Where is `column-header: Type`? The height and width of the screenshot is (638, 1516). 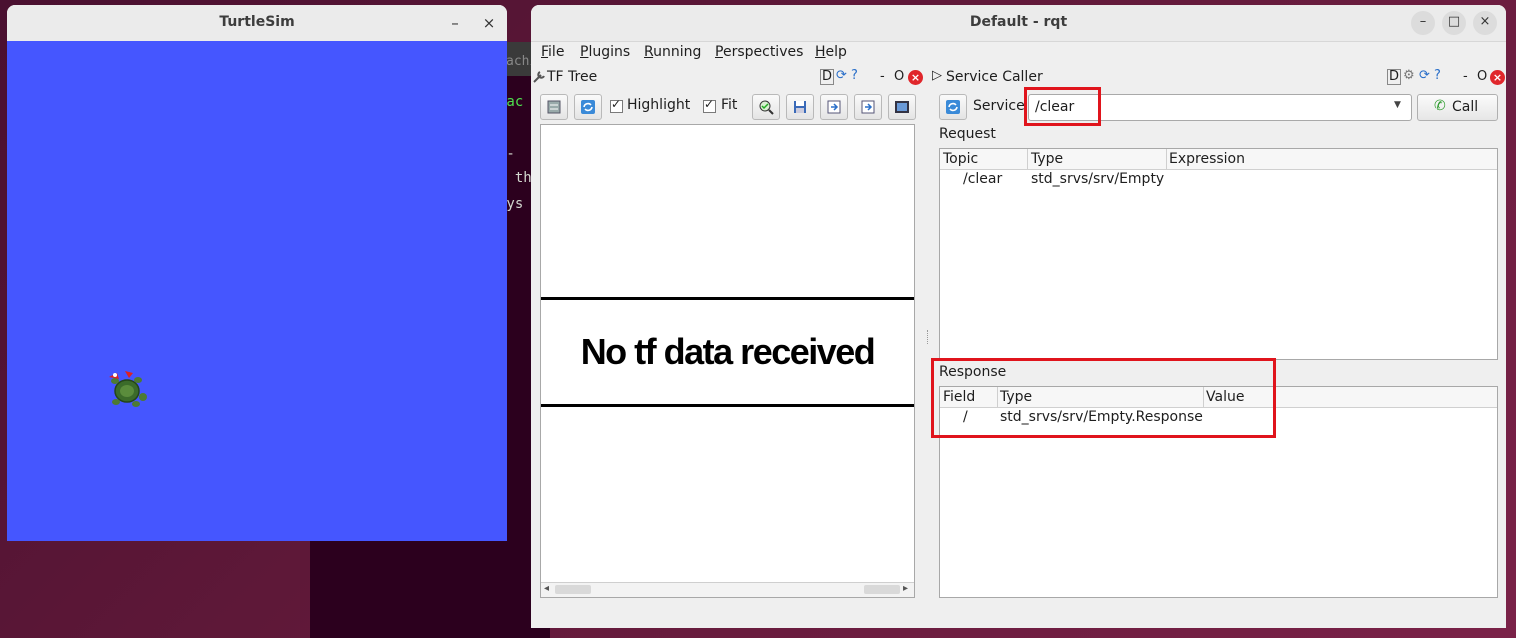 column-header: Type is located at coordinates (1047, 159).